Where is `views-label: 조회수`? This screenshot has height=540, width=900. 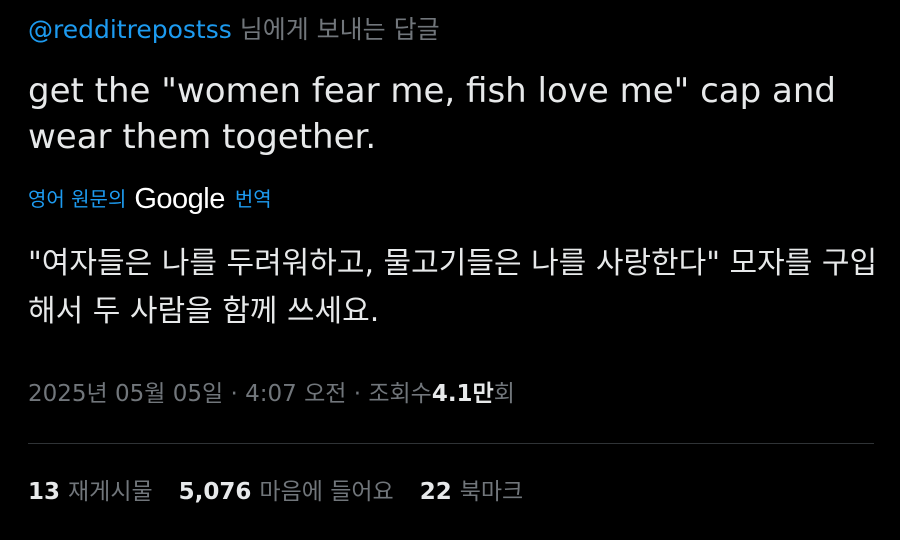
views-label: 조회수 is located at coordinates (400, 394).